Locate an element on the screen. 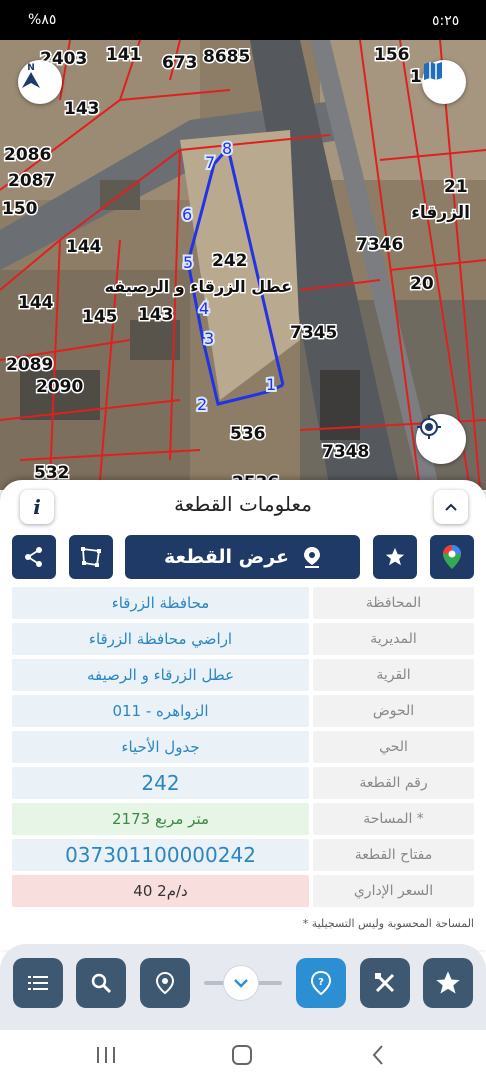  row-parcel-key: 037301100000242 مفتاح القطعة is located at coordinates (243, 855).